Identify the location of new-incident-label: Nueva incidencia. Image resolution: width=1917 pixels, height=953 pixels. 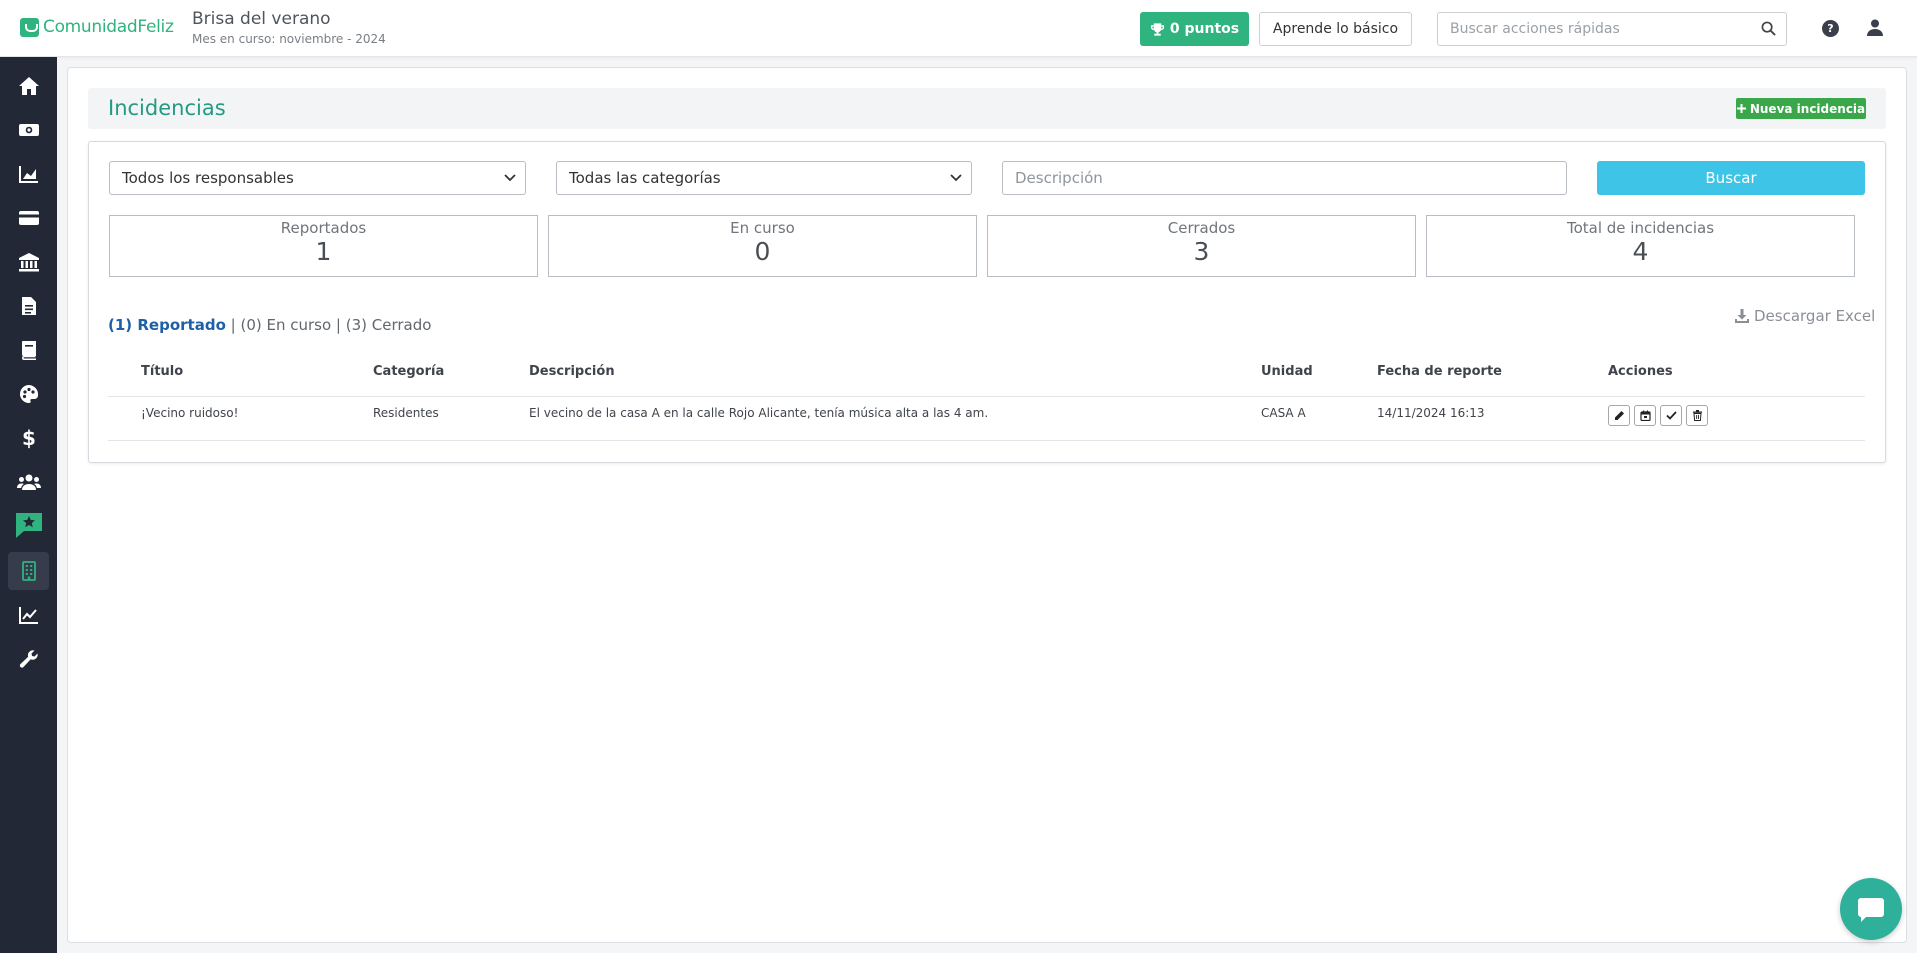
(1807, 108).